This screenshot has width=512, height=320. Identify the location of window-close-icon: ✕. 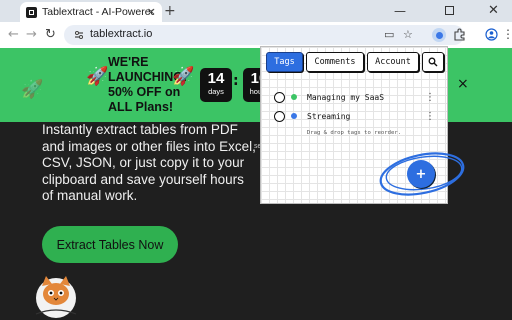
(493, 10).